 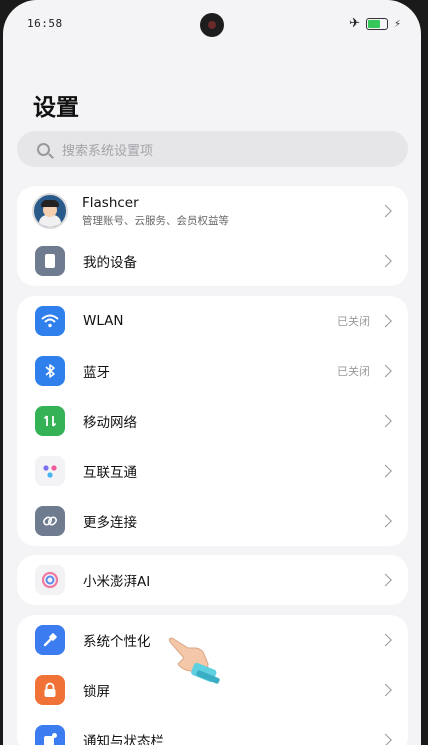 What do you see at coordinates (50, 690) in the screenshot?
I see `lock-icon` at bounding box center [50, 690].